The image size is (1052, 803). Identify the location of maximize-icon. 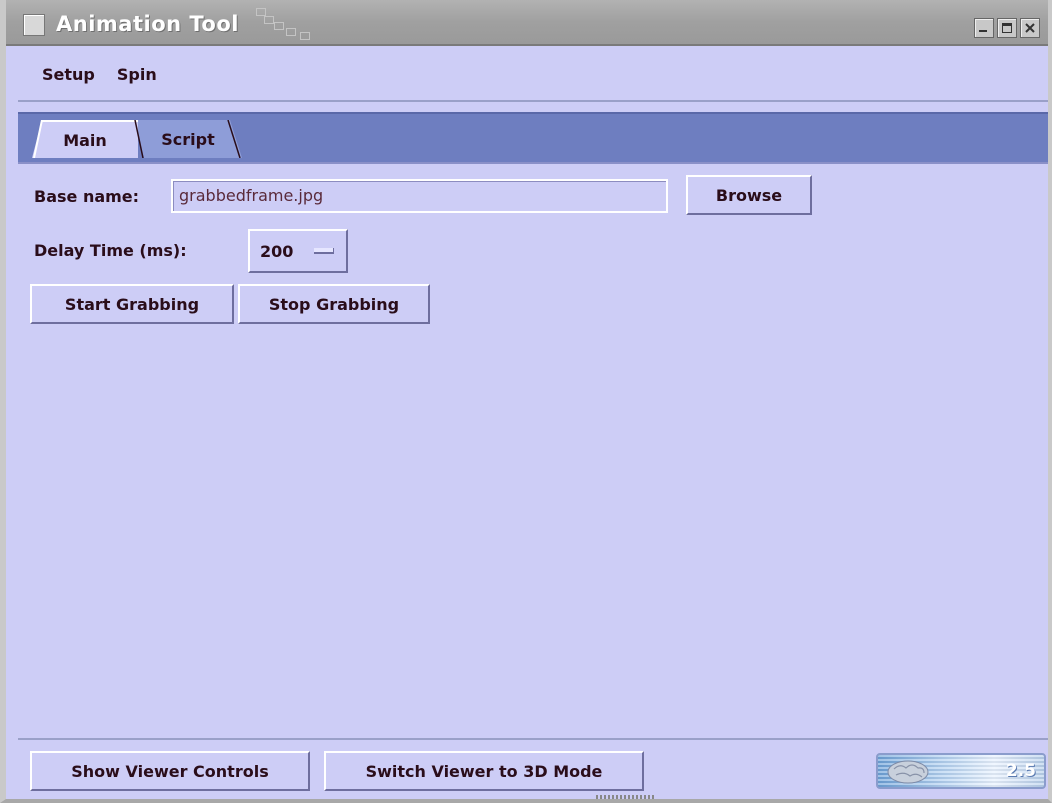
(1007, 28).